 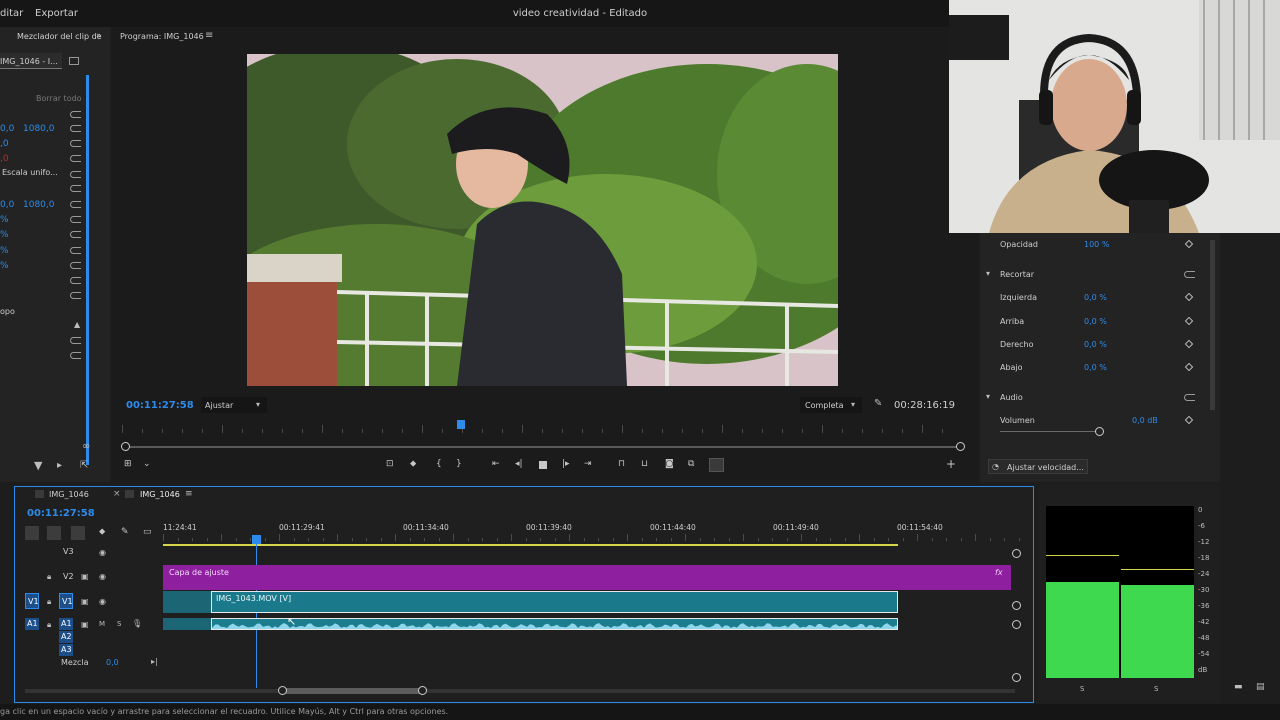 I want to click on stop-icon, so click(x=543, y=465).